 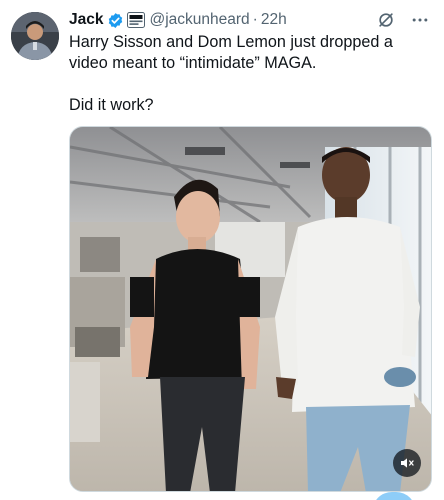 I want to click on floating-action-button, so click(x=394, y=496).